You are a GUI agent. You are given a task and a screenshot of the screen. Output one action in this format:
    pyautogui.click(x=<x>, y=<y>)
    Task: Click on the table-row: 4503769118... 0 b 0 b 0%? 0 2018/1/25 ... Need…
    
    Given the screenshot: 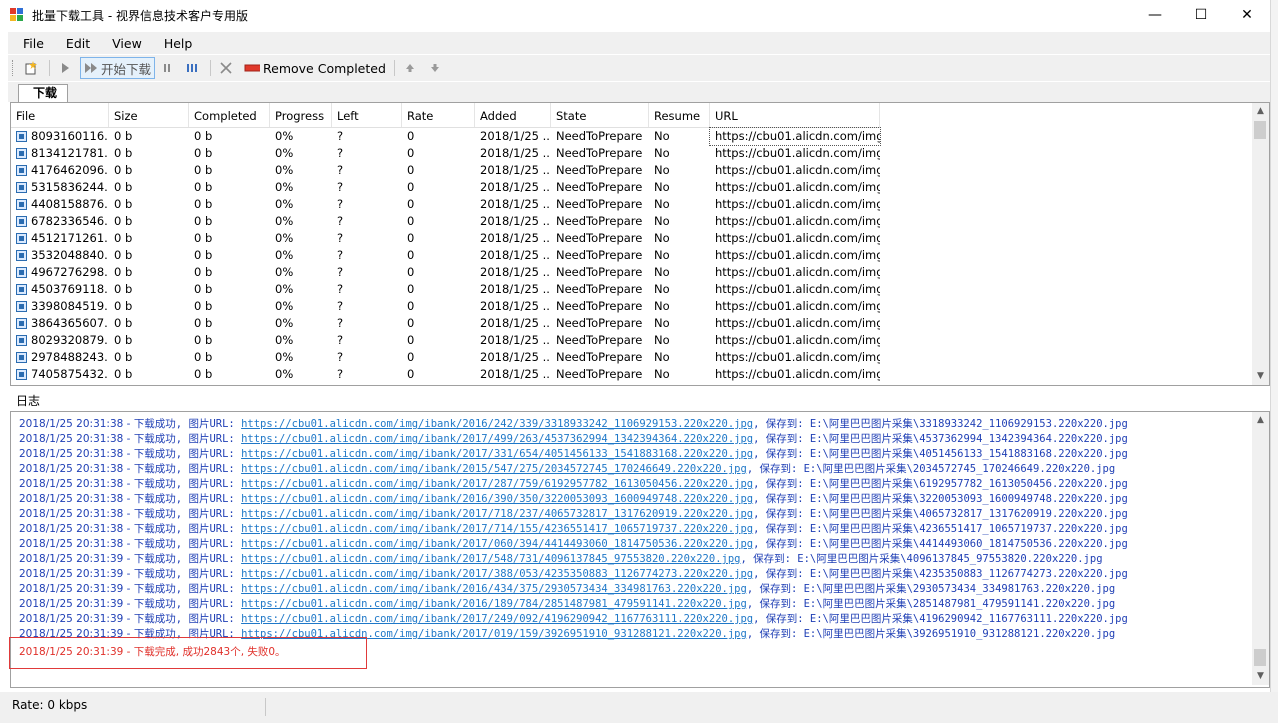 What is the action you would take?
    pyautogui.click(x=445, y=289)
    